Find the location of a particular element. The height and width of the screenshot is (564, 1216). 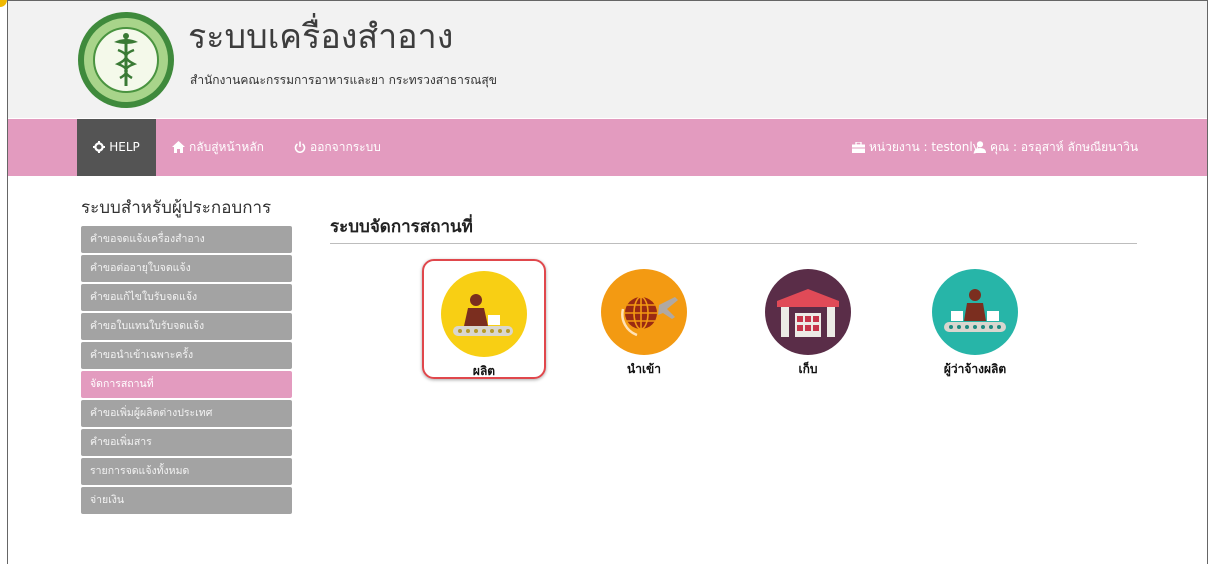

warehouse-icon is located at coordinates (808, 312).